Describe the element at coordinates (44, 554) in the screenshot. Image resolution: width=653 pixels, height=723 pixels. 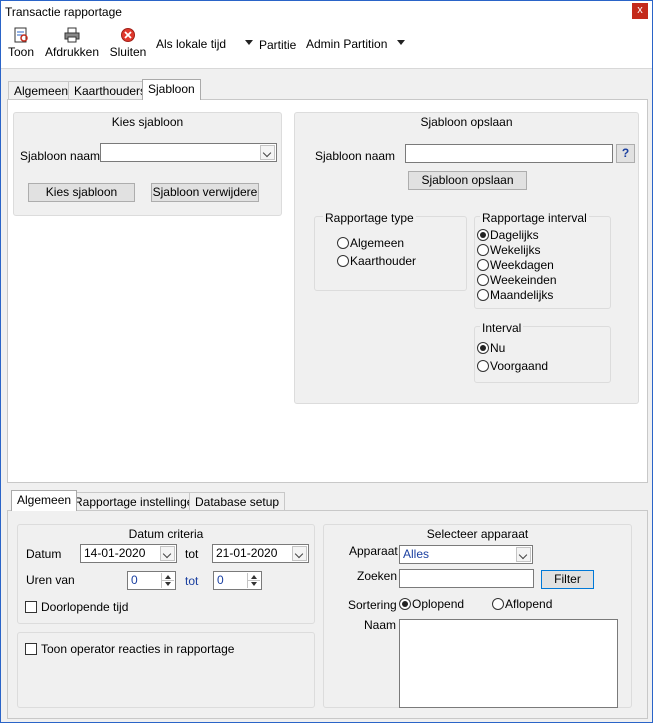
I see `datum-label: Datum` at that location.